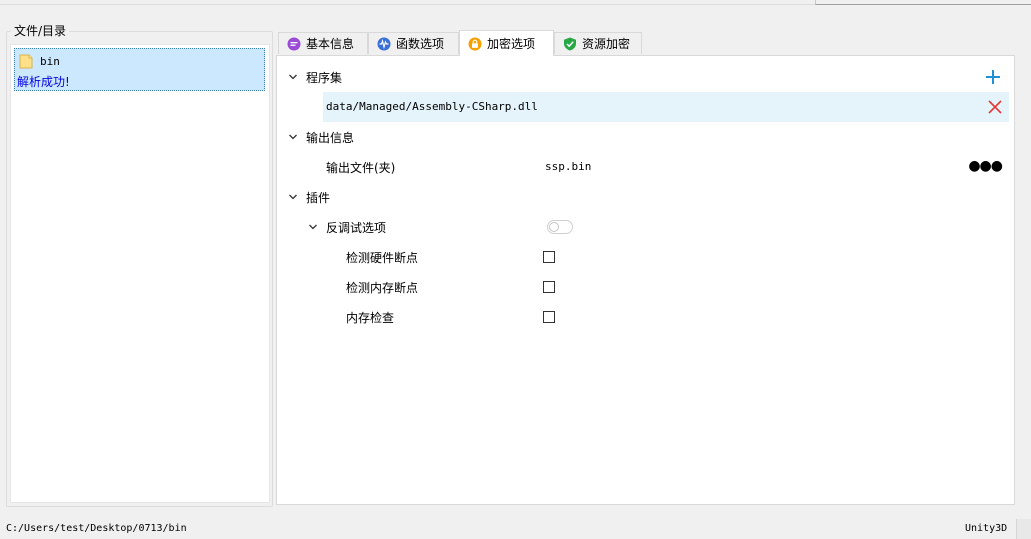 Image resolution: width=1031 pixels, height=539 pixels. What do you see at coordinates (330, 138) in the screenshot?
I see `output-section-label: 输出信息` at bounding box center [330, 138].